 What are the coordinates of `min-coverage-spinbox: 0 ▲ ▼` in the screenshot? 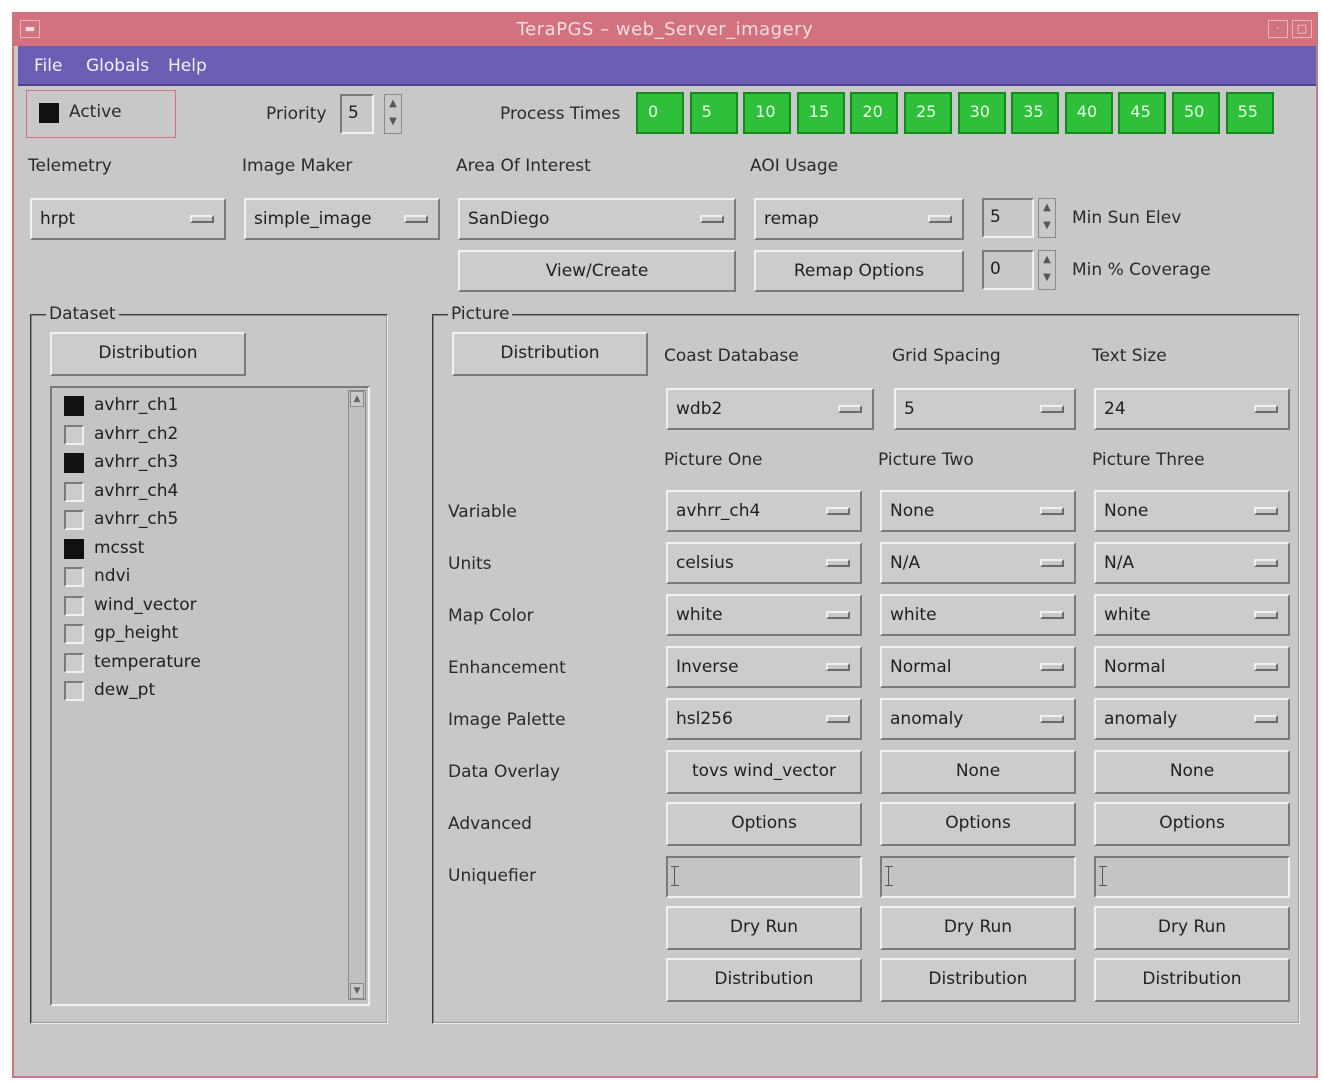 It's located at (1019, 270).